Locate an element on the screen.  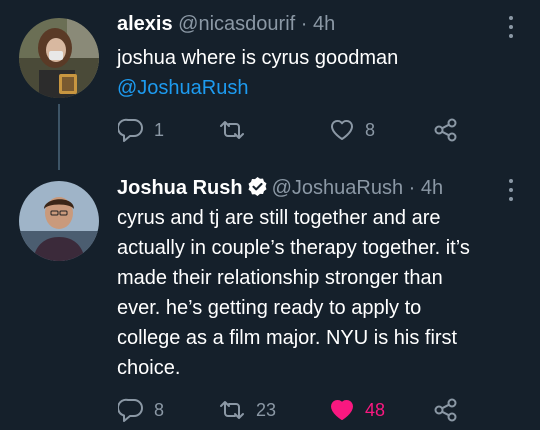
reply-button: 8 is located at coordinates (141, 410).